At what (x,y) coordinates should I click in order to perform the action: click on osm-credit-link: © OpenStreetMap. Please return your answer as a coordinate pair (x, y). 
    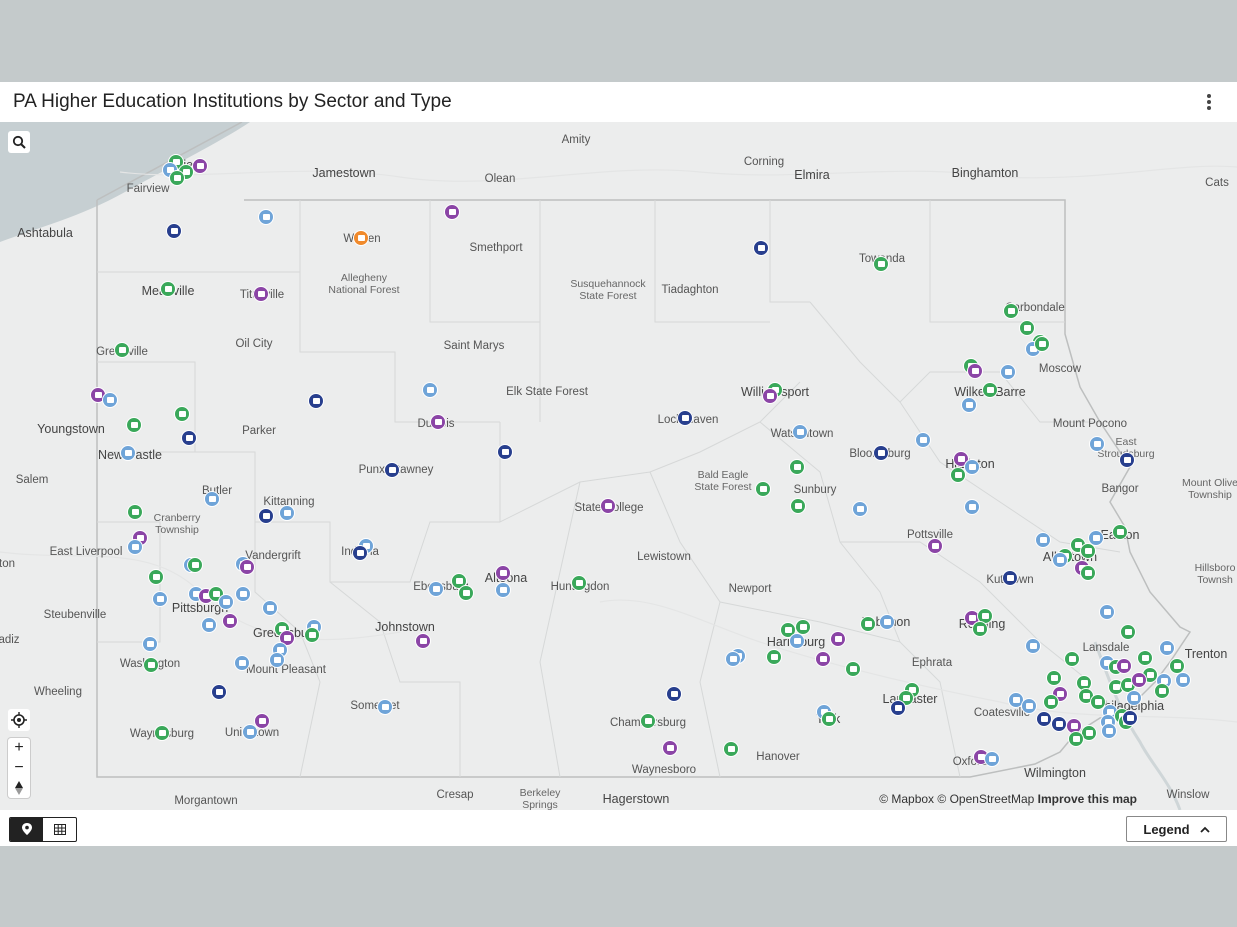
    Looking at the image, I should click on (985, 799).